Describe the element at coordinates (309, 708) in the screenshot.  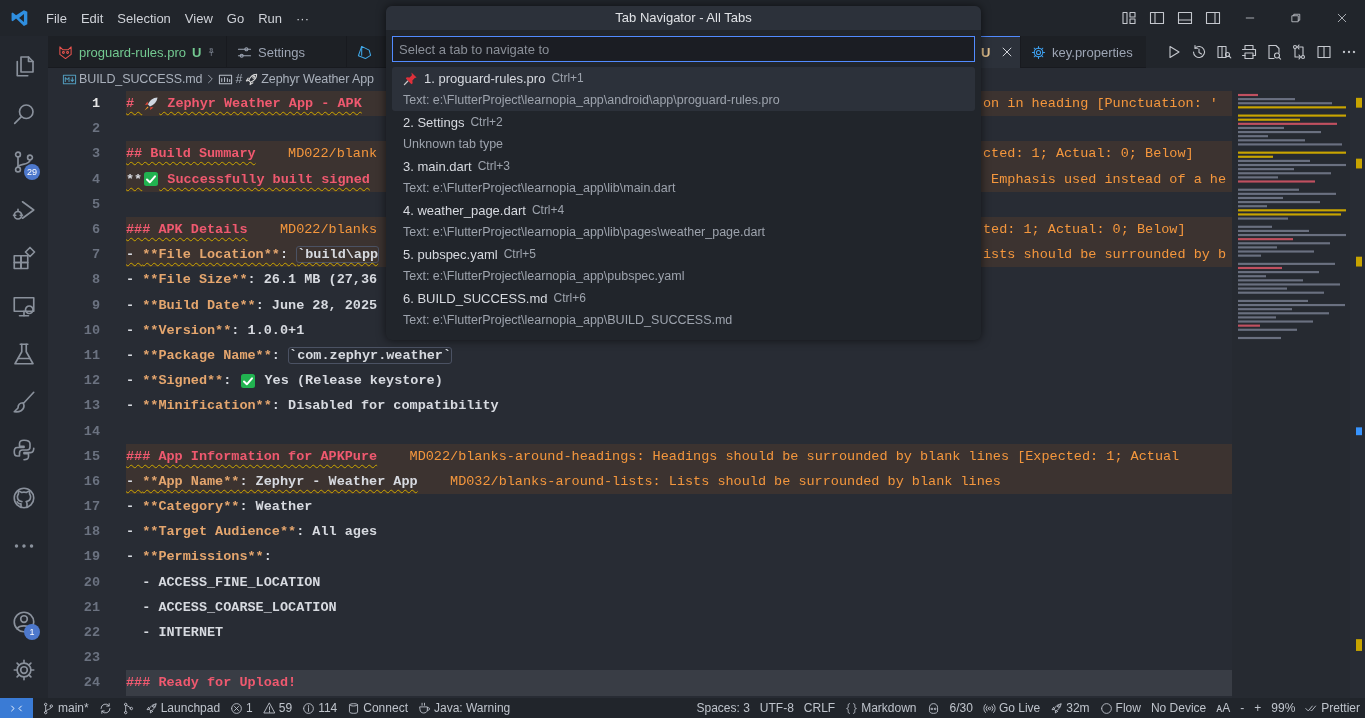
I see `info-icon` at that location.